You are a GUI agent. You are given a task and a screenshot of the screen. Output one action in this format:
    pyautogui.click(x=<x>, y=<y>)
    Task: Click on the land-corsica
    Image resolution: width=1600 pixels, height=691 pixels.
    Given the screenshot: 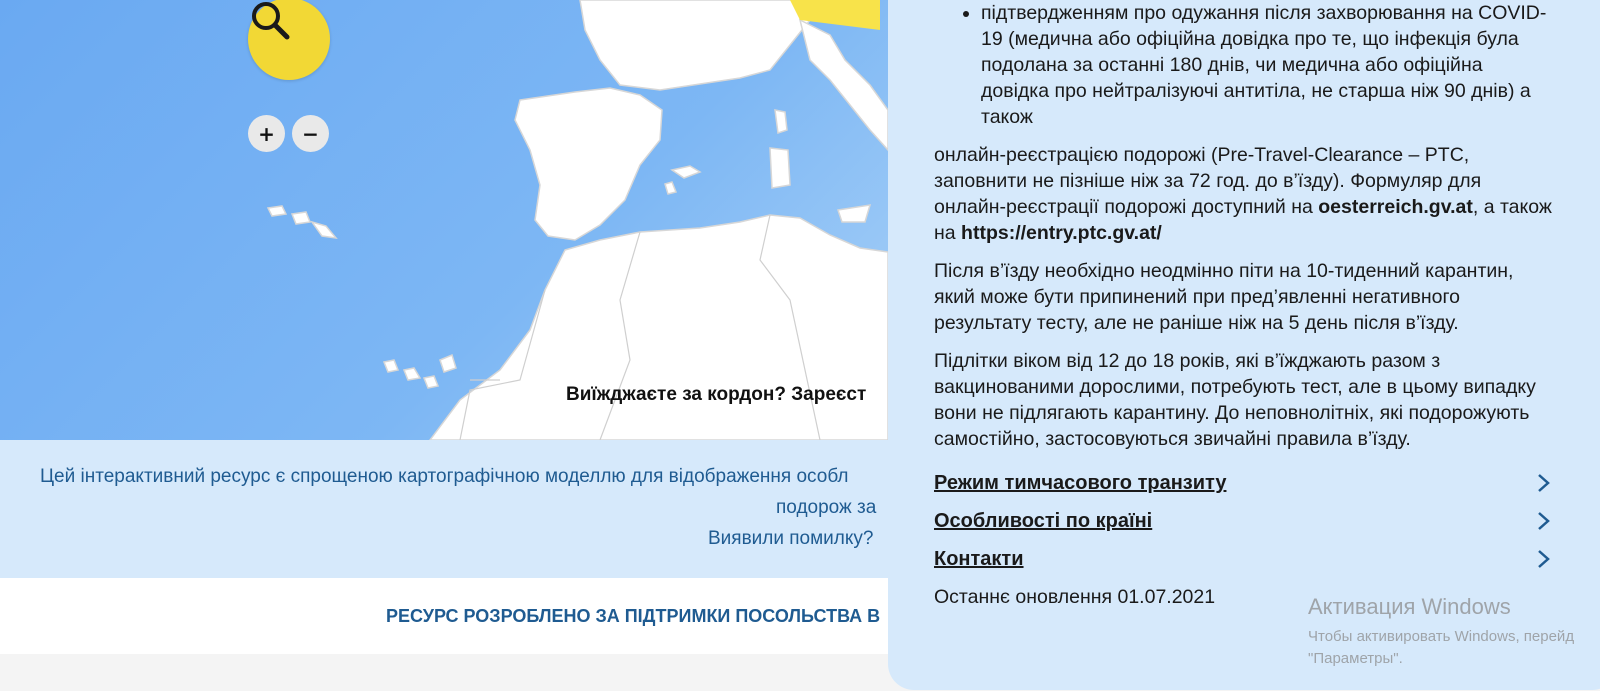 What is the action you would take?
    pyautogui.click(x=781, y=121)
    